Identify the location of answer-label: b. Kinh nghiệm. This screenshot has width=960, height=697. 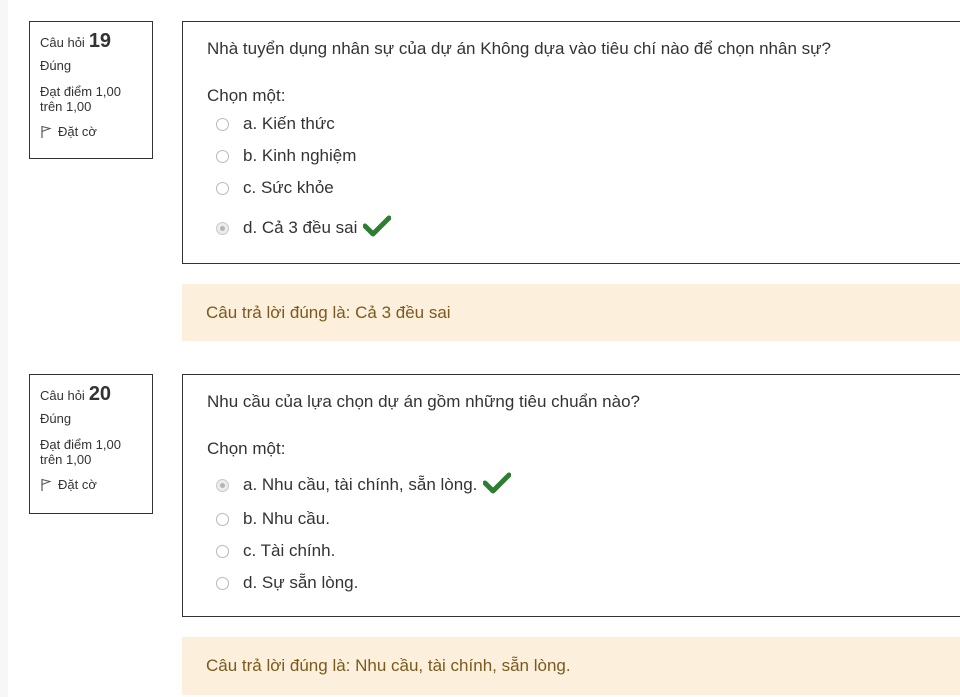
(300, 155).